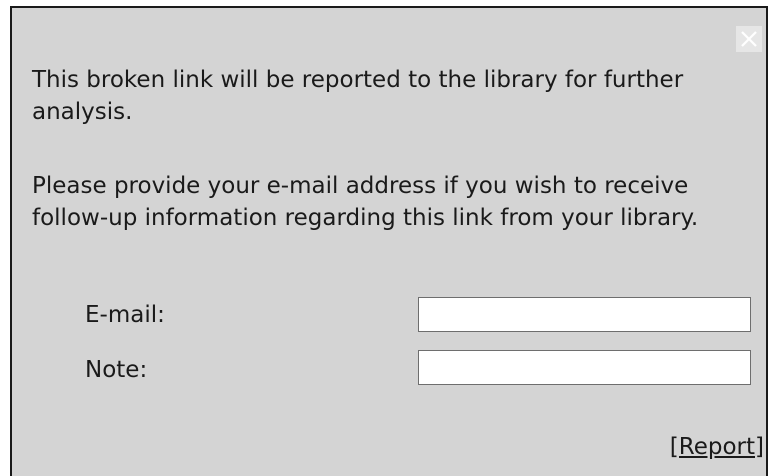 This screenshot has width=776, height=476. What do you see at coordinates (584, 314) in the screenshot?
I see `email-input` at bounding box center [584, 314].